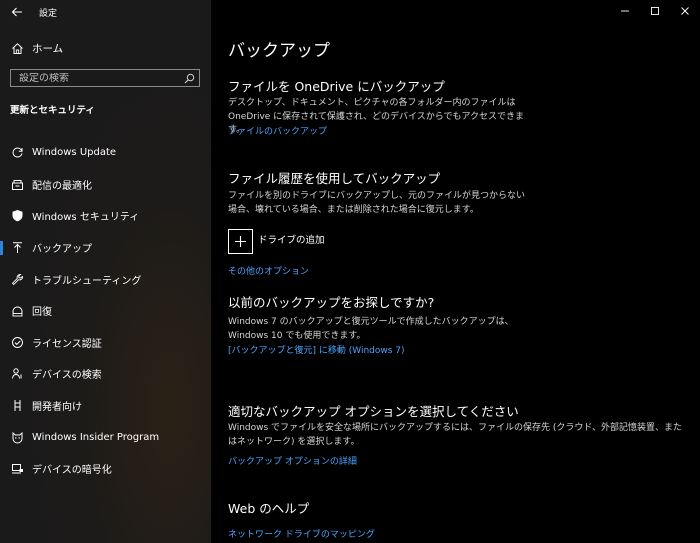 The width and height of the screenshot is (700, 543). I want to click on search-icon, so click(189, 78).